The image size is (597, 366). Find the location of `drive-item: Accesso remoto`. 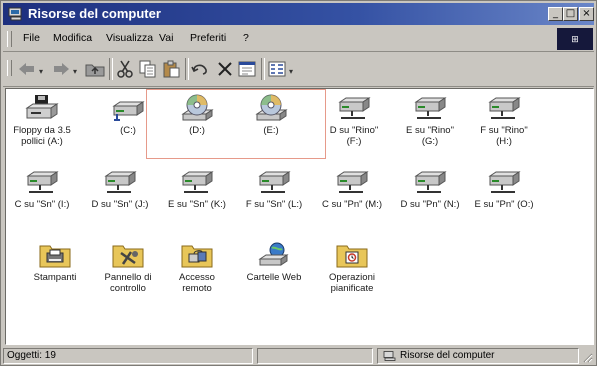

drive-item: Accesso remoto is located at coordinates (197, 267).